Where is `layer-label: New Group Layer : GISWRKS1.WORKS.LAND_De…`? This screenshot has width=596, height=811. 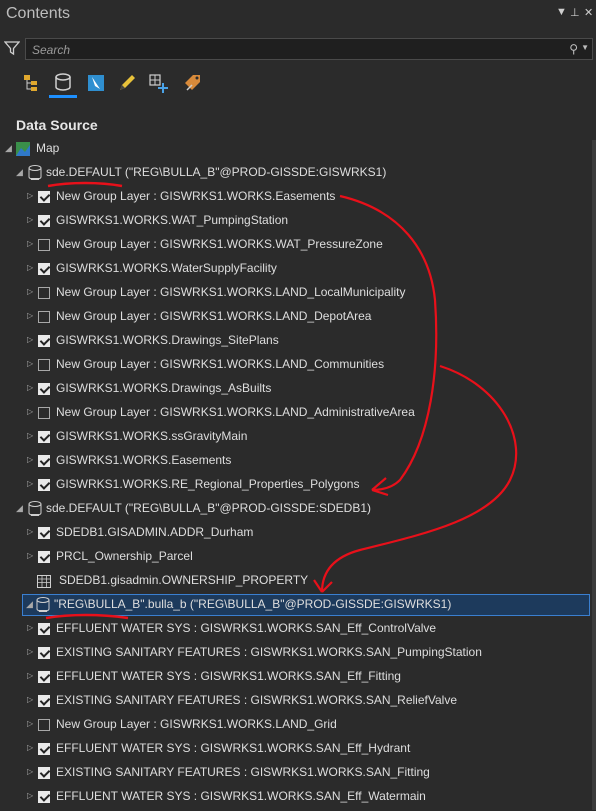 layer-label: New Group Layer : GISWRKS1.WORKS.LAND_De… is located at coordinates (214, 316).